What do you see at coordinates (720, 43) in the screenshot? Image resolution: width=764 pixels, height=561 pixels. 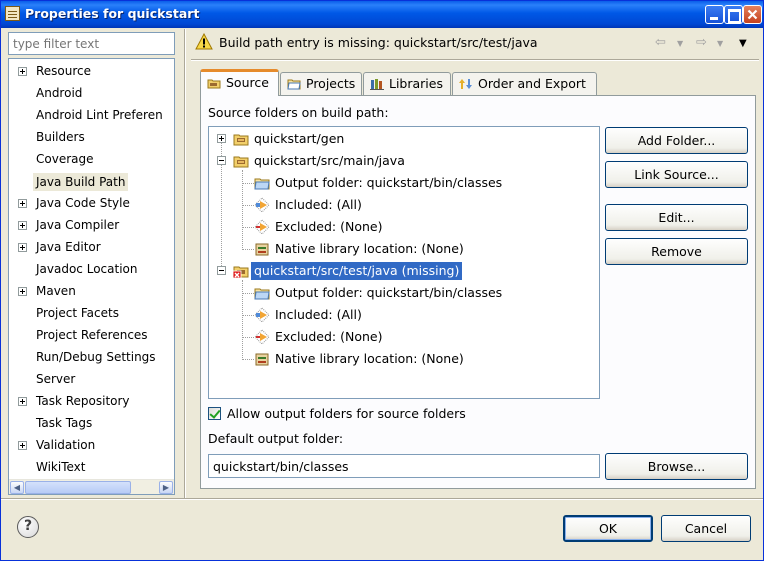 I see `forward-dropdown-icon: ▼` at bounding box center [720, 43].